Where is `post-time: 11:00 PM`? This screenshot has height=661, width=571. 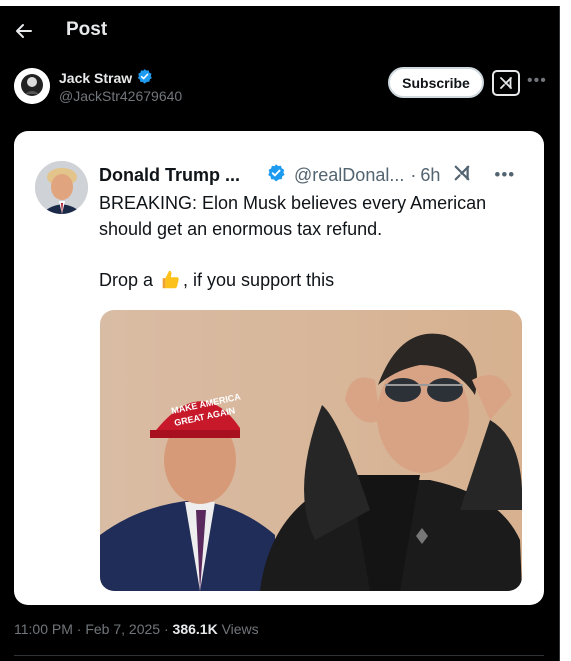
post-time: 11:00 PM is located at coordinates (43, 629).